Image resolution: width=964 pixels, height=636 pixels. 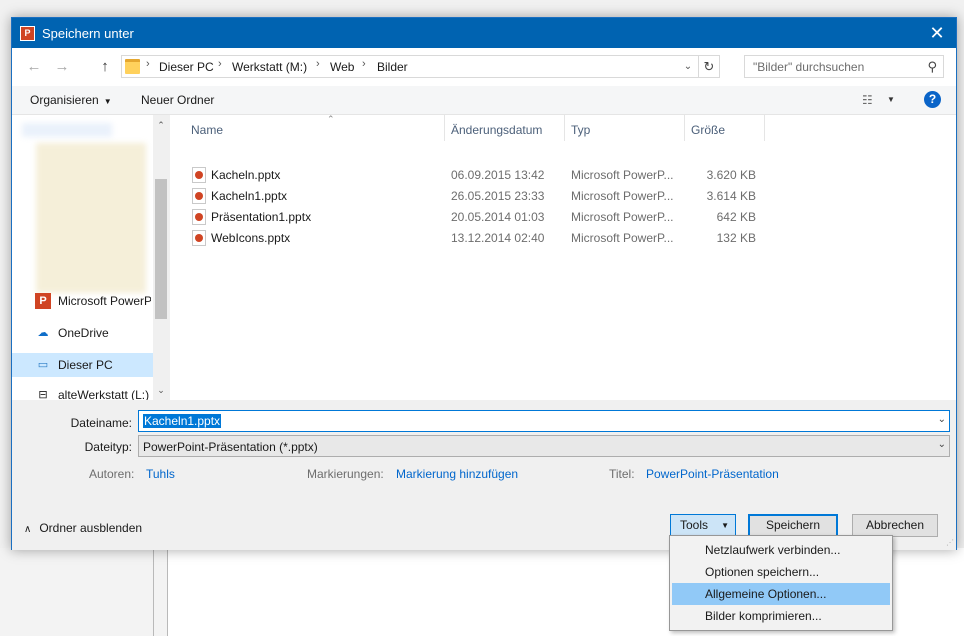 What do you see at coordinates (937, 33) in the screenshot?
I see `close-button: ✕` at bounding box center [937, 33].